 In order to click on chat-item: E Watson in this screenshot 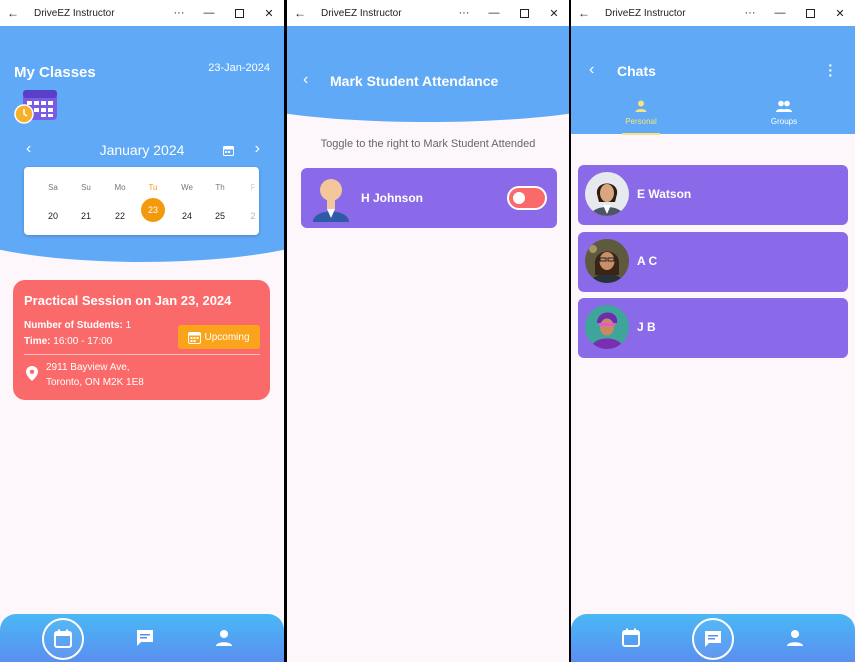, I will do `click(713, 195)`.